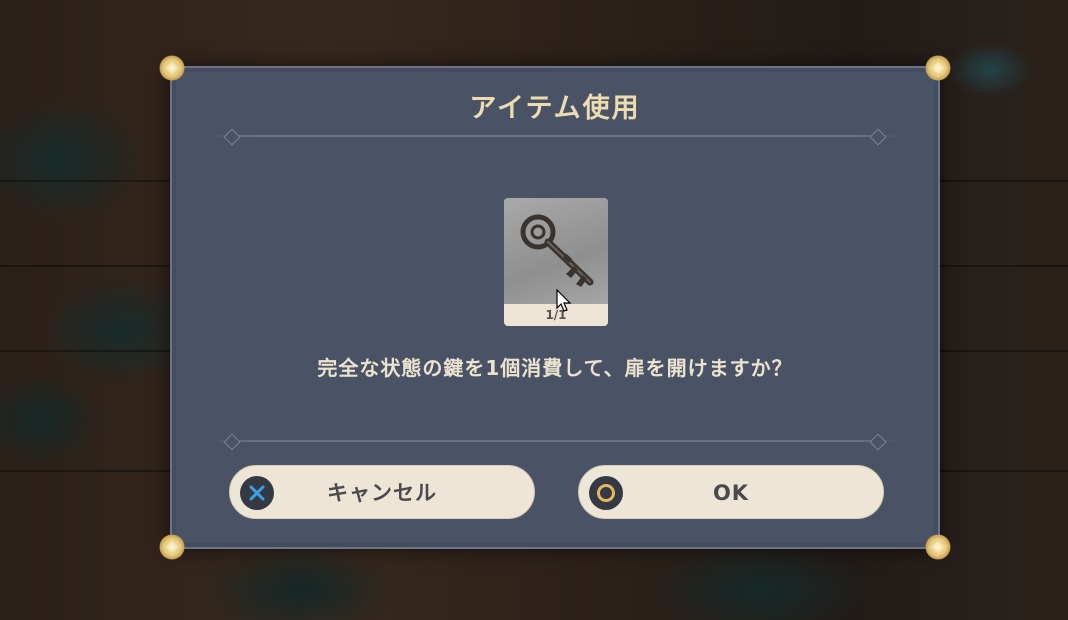 The image size is (1068, 620). What do you see at coordinates (555, 368) in the screenshot?
I see `confirm-message: 完全な状態の鍵を1個消費して、扉を開けますか？` at bounding box center [555, 368].